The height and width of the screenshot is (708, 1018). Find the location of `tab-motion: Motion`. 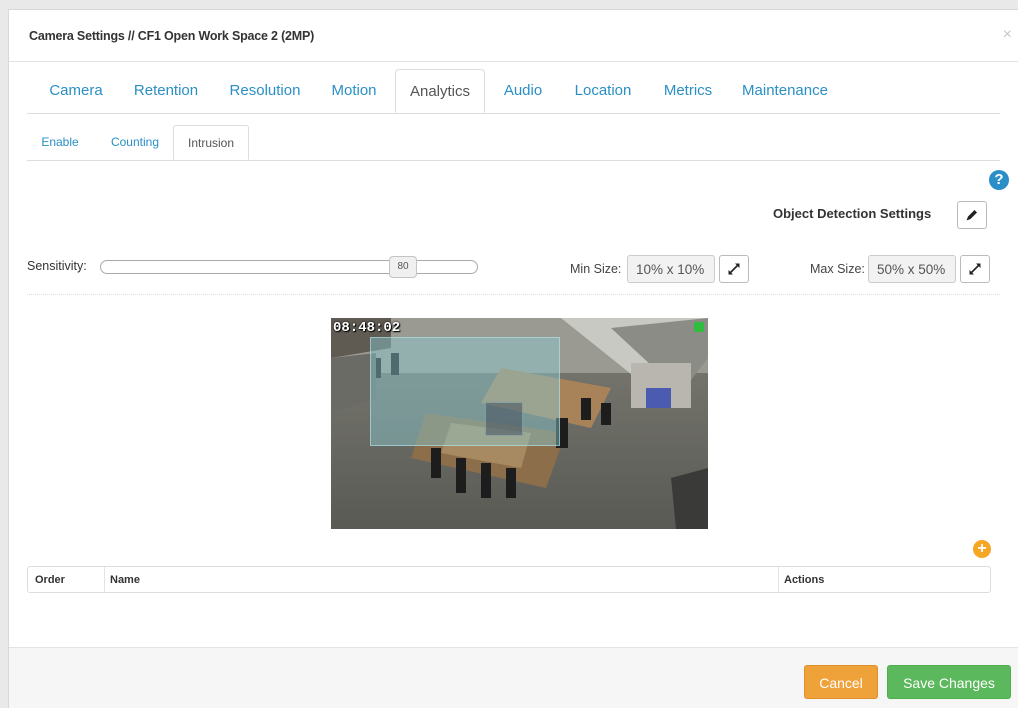

tab-motion: Motion is located at coordinates (354, 91).